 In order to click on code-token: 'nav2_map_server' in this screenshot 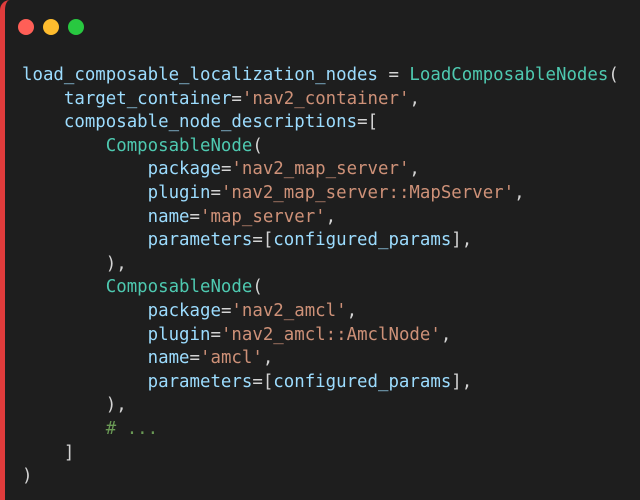, I will do `click(320, 169)`.